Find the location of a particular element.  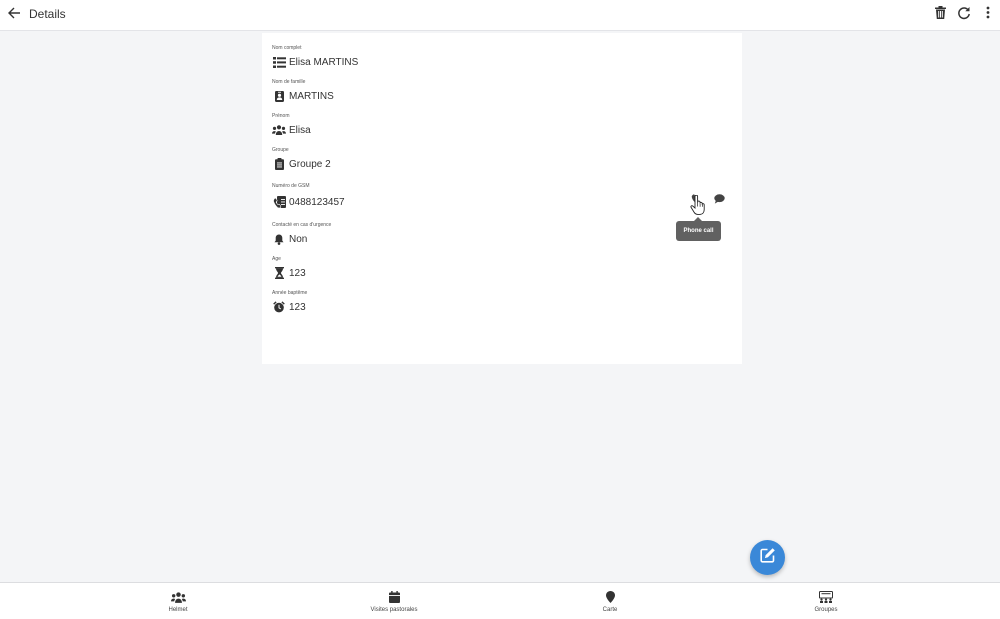

field-value: Groupe 2 is located at coordinates (310, 164).